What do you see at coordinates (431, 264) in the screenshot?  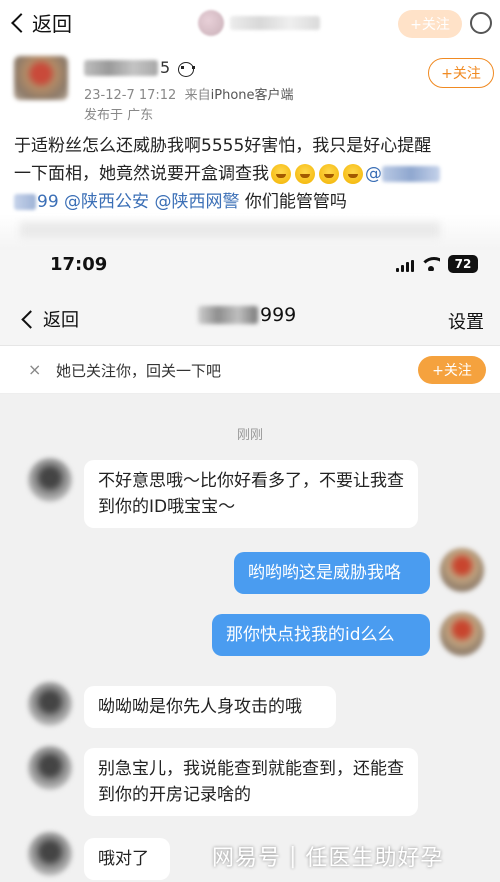 I see `wifi-icon` at bounding box center [431, 264].